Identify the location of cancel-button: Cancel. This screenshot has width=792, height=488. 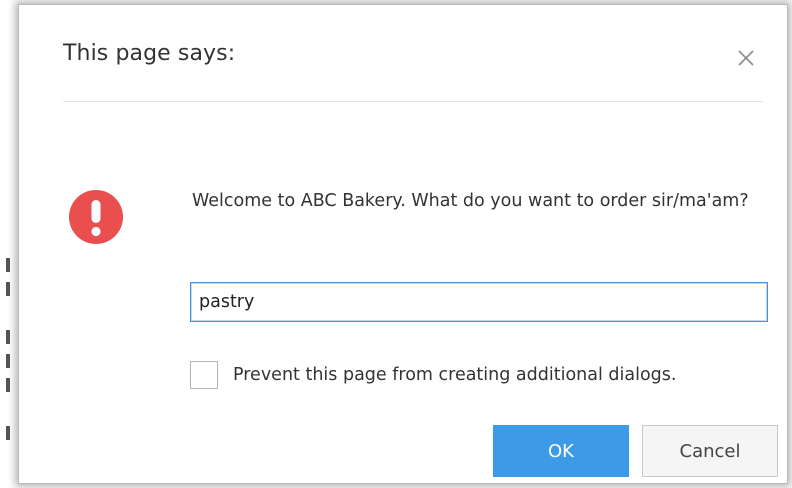
(710, 451).